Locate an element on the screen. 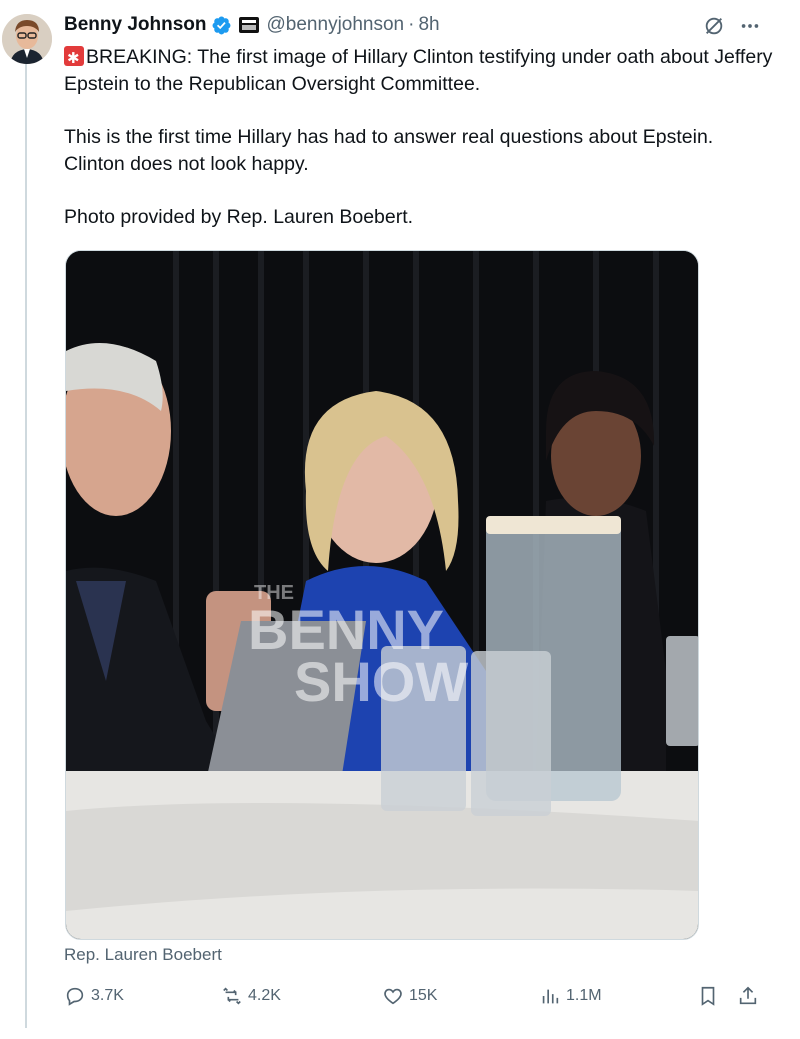 The height and width of the screenshot is (1039, 800). photo-caption: Rep. Lauren Boebert is located at coordinates (143, 954).